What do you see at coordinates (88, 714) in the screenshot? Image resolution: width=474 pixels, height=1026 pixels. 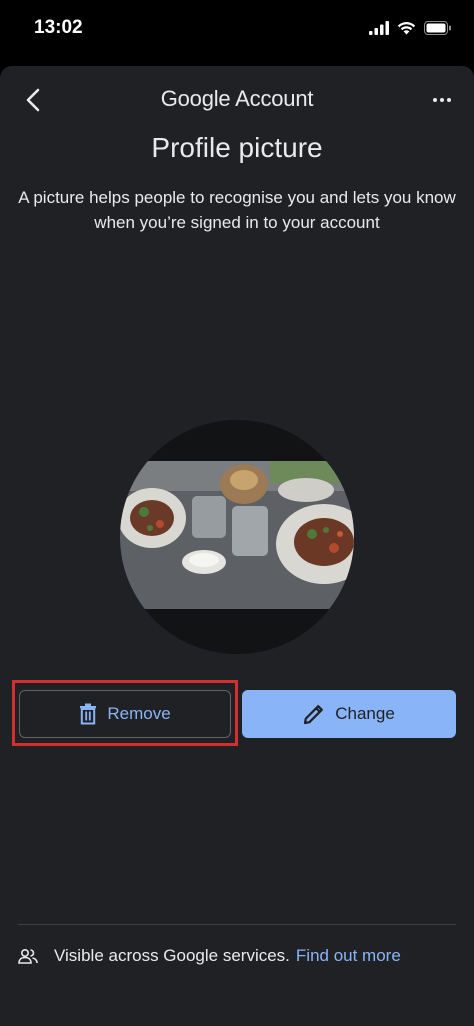 I see `trash-icon` at bounding box center [88, 714].